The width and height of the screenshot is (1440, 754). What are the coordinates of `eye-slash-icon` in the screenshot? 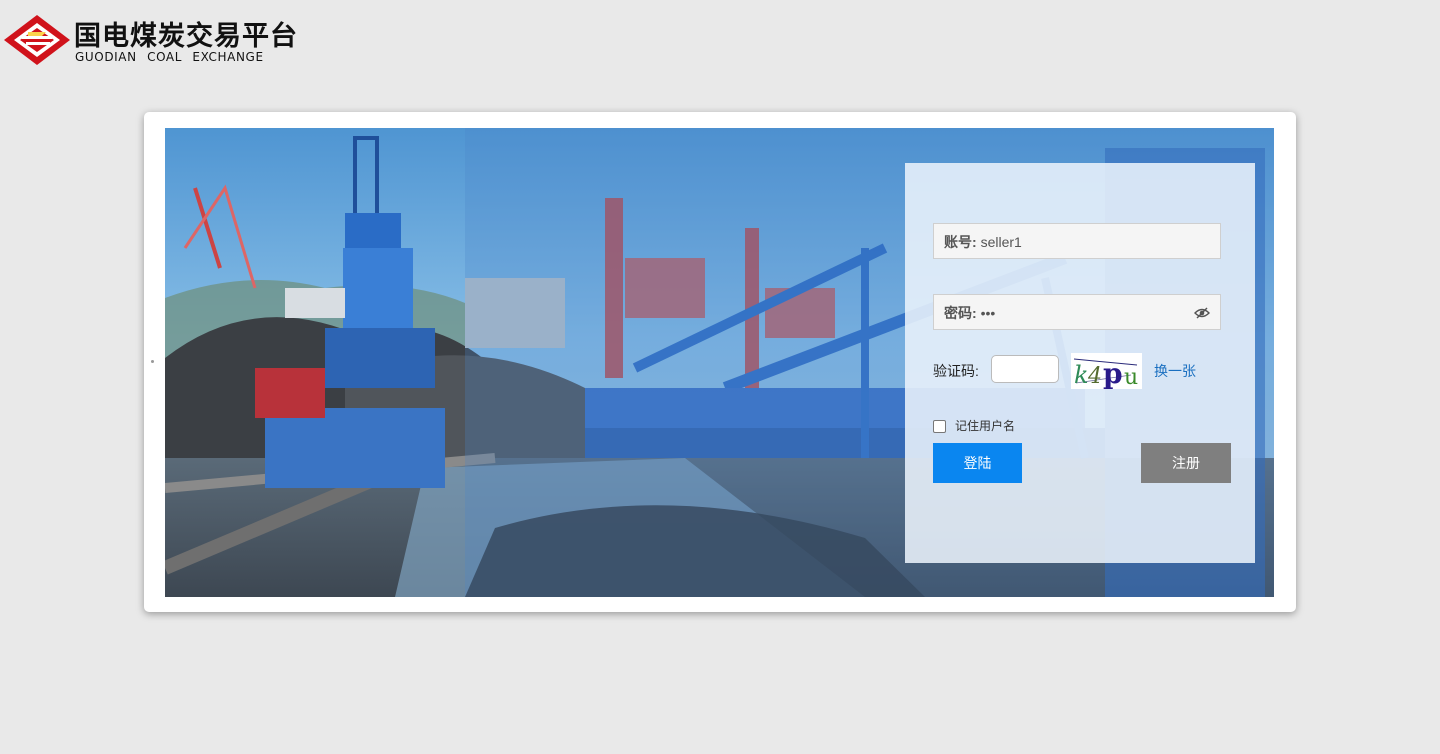 It's located at (1202, 313).